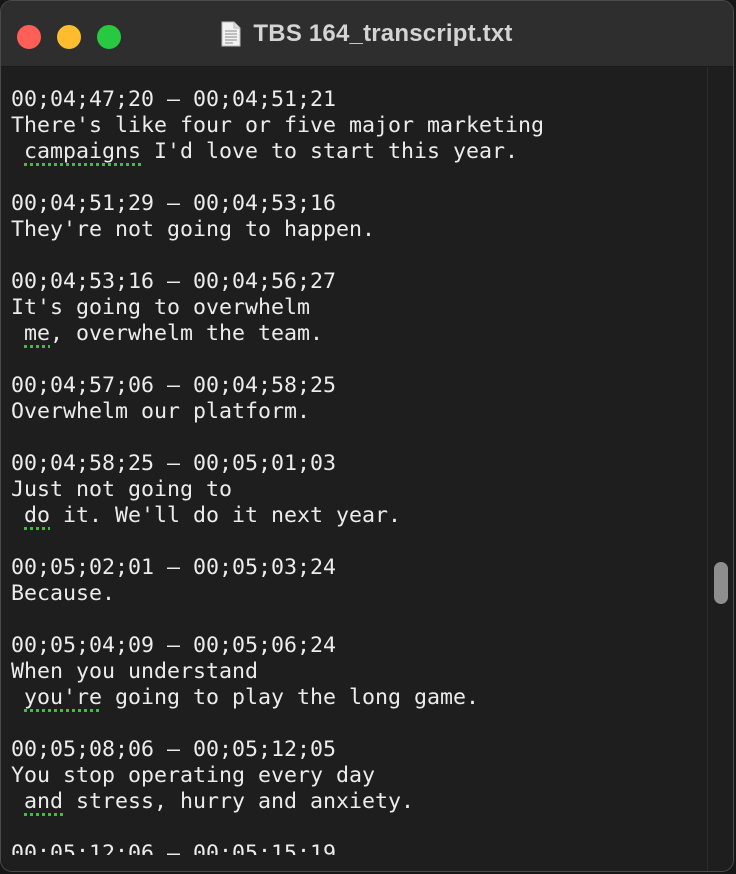 This screenshot has height=874, width=736. Describe the element at coordinates (219, 801) in the screenshot. I see `caption-line-continued: and stress, hurry and anxiety.` at that location.